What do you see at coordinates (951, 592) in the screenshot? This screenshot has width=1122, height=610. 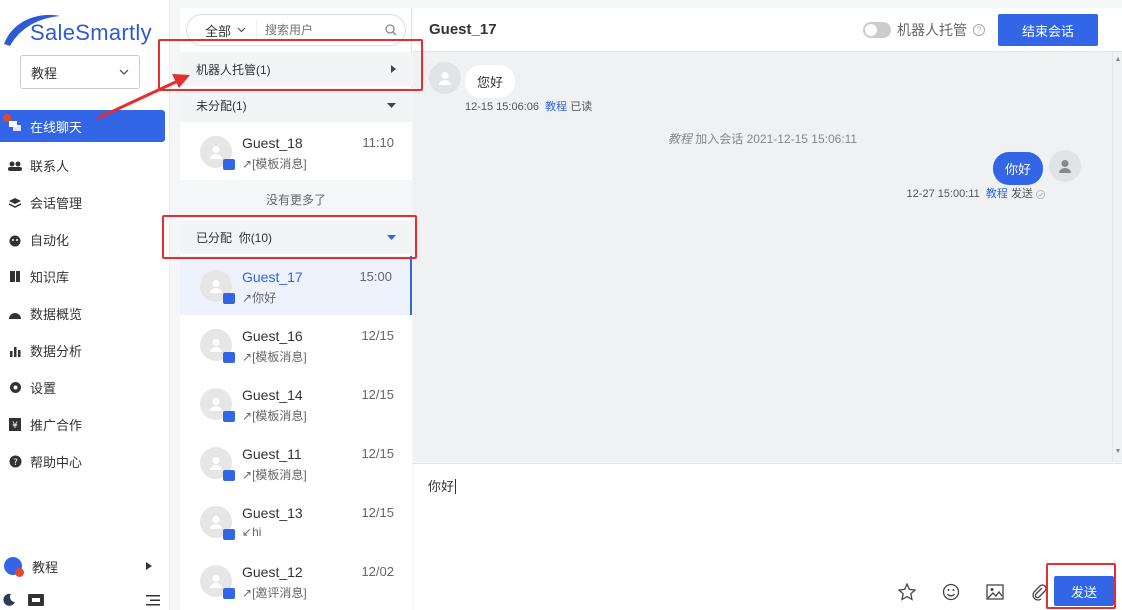 I see `emoji-icon` at bounding box center [951, 592].